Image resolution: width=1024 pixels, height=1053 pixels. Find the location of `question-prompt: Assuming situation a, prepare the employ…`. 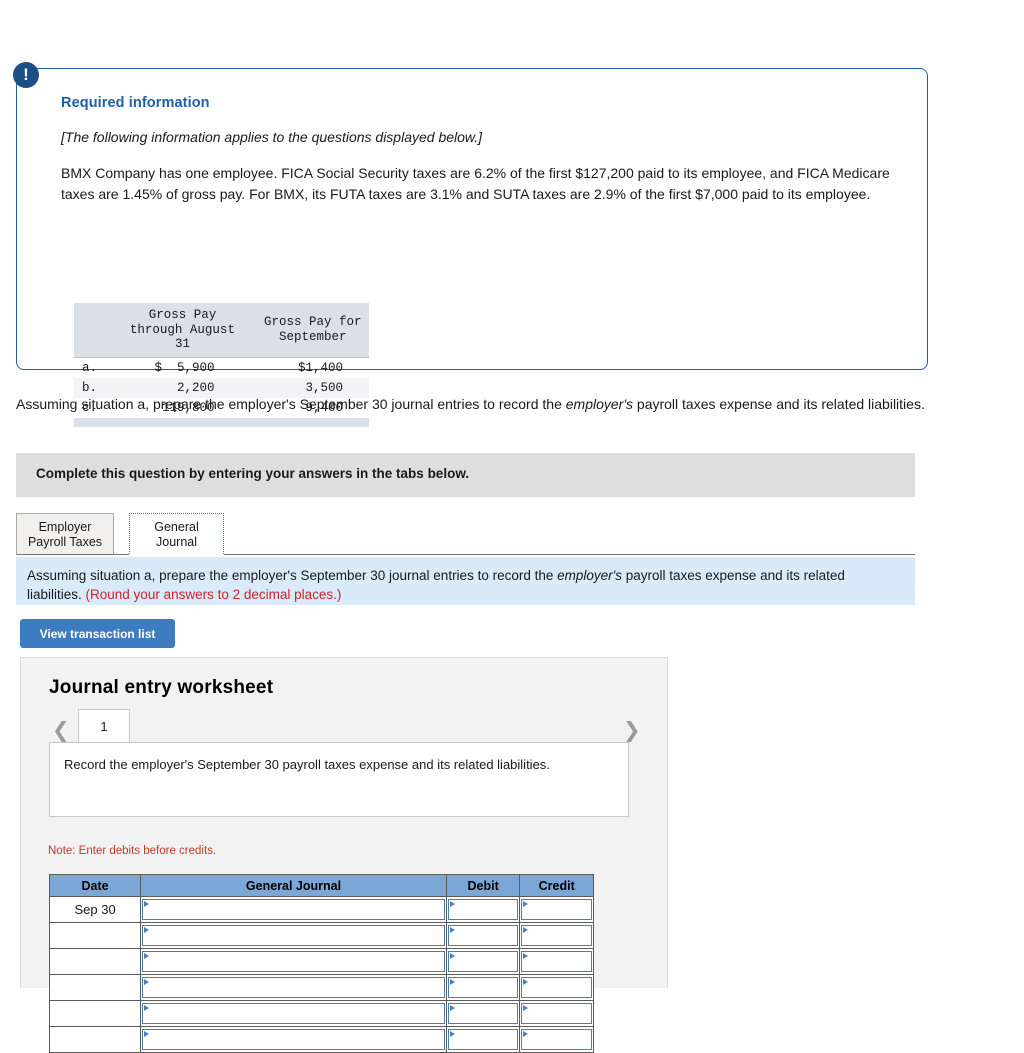

question-prompt: Assuming situation a, prepare the employ… is located at coordinates (471, 404).